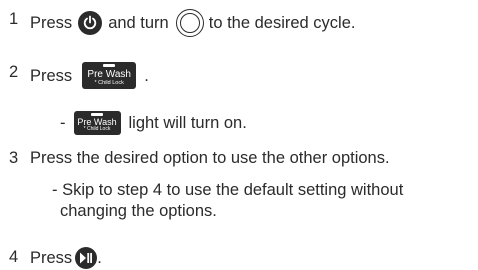  I want to click on note-dash: -, so click(63, 122).